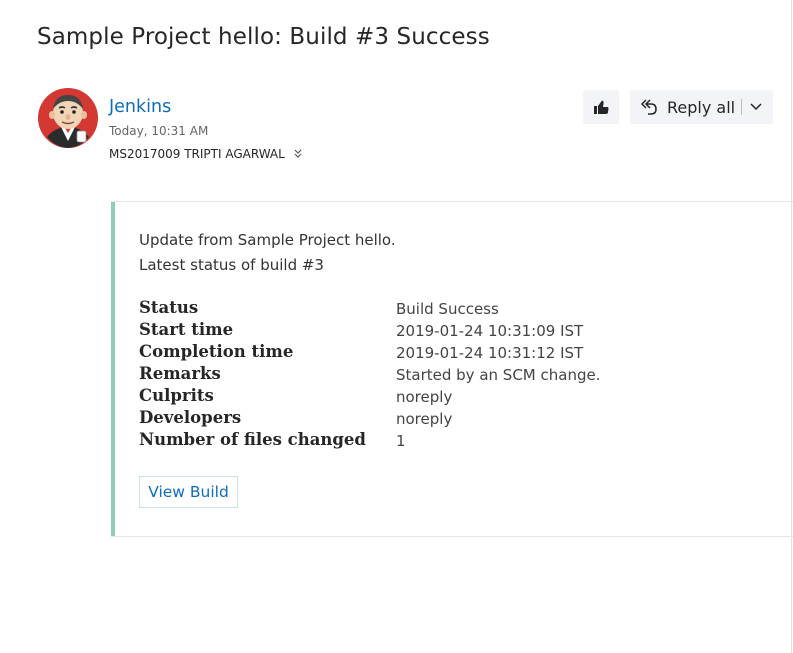  I want to click on table-row: Remarks Started by an SCM change., so click(439, 375).